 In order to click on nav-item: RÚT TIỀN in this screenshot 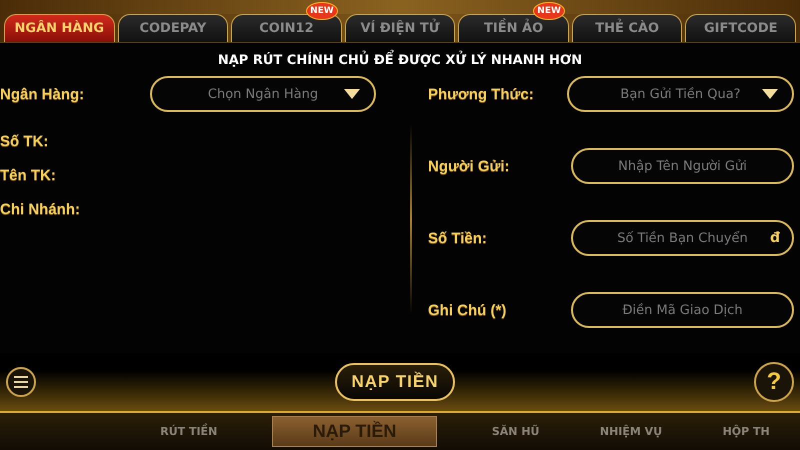, I will do `click(189, 431)`.